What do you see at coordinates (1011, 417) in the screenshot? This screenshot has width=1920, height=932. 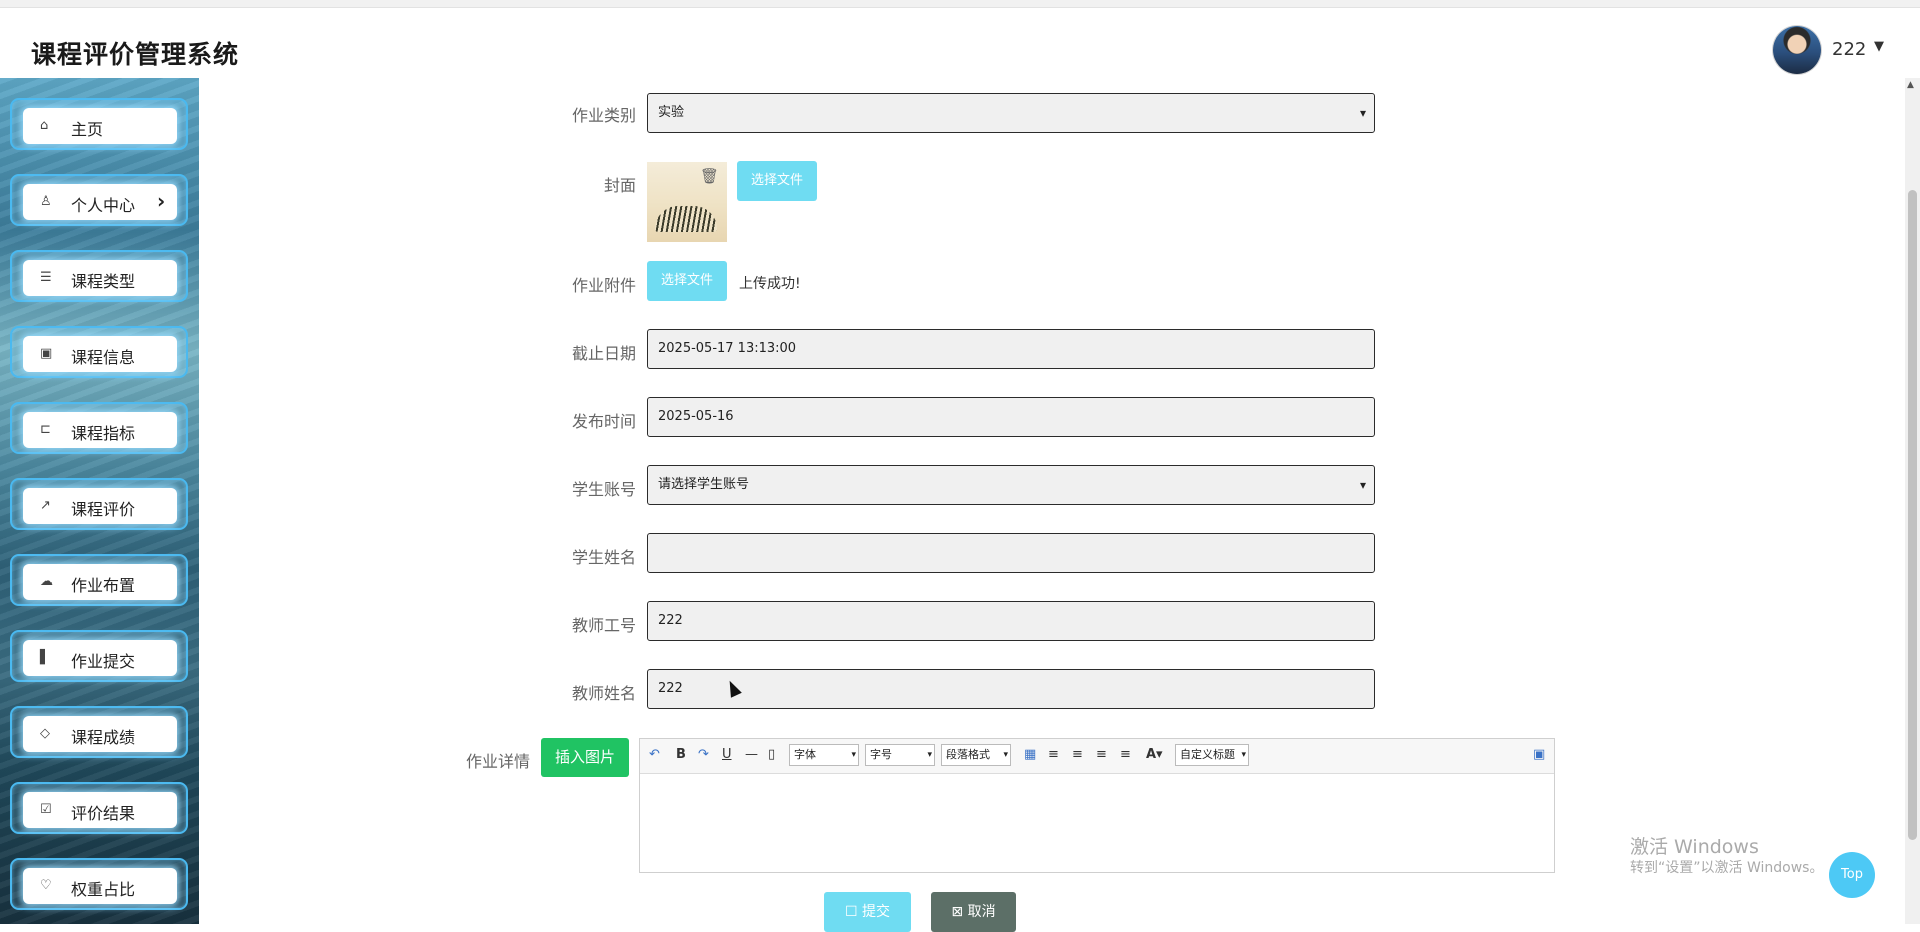 I see `publish-time-field: 2025-05-16` at bounding box center [1011, 417].